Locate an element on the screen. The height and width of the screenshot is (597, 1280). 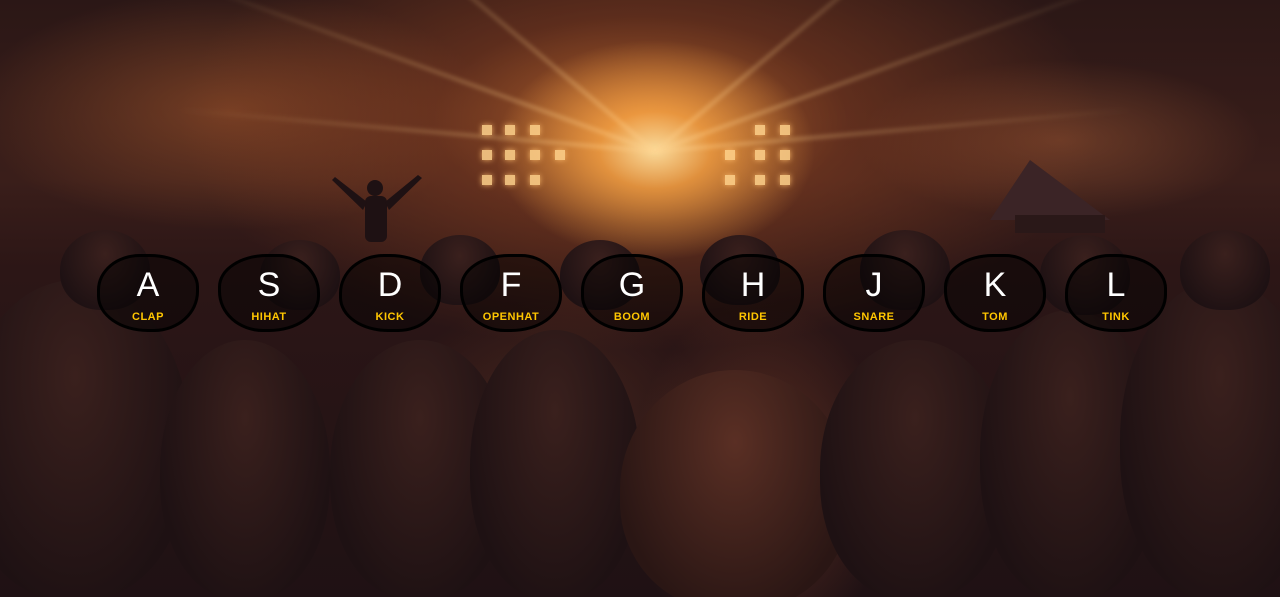
key-letter: L is located at coordinates (1116, 285).